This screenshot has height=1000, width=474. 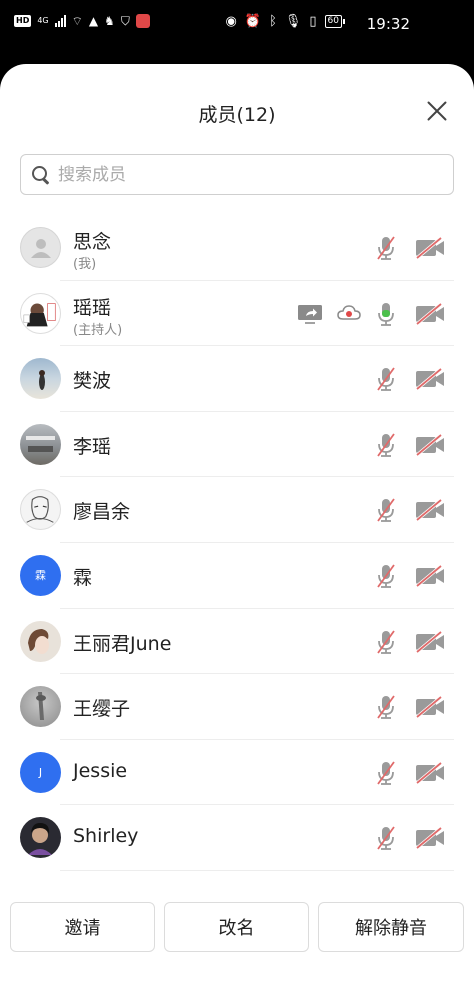 I want to click on member-name: Shirley, so click(x=106, y=836).